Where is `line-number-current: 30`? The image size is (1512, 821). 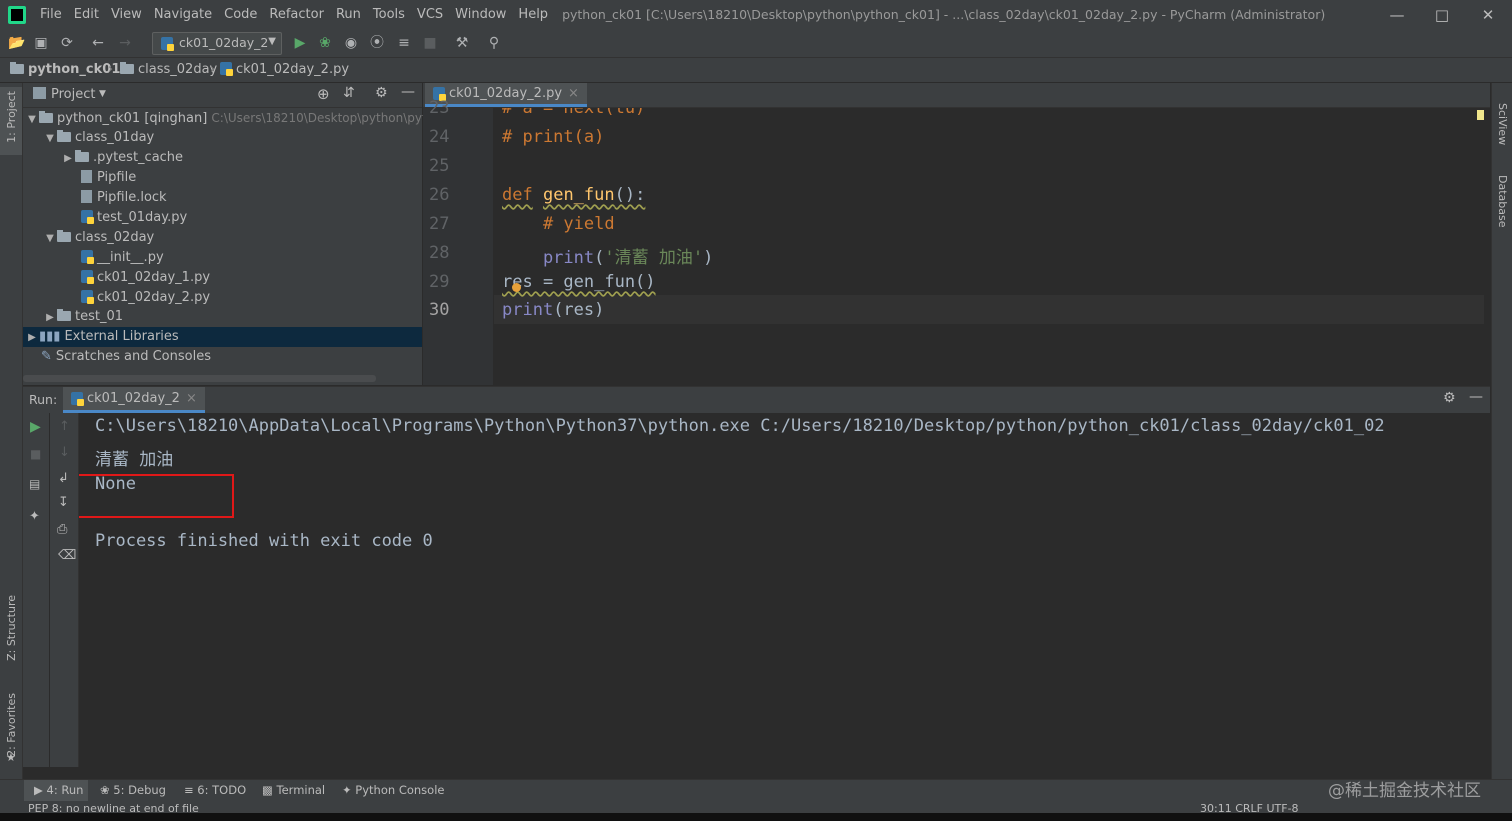 line-number-current: 30 is located at coordinates (439, 310).